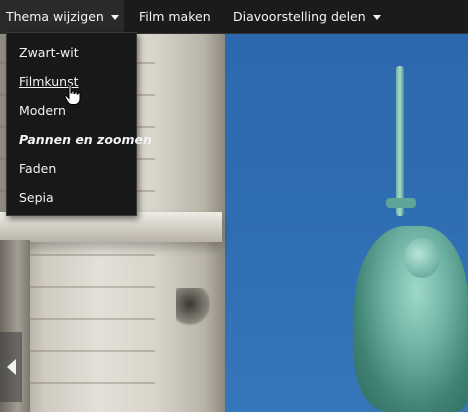 The width and height of the screenshot is (468, 412). What do you see at coordinates (401, 203) in the screenshot?
I see `photo-statue-sword-guard` at bounding box center [401, 203].